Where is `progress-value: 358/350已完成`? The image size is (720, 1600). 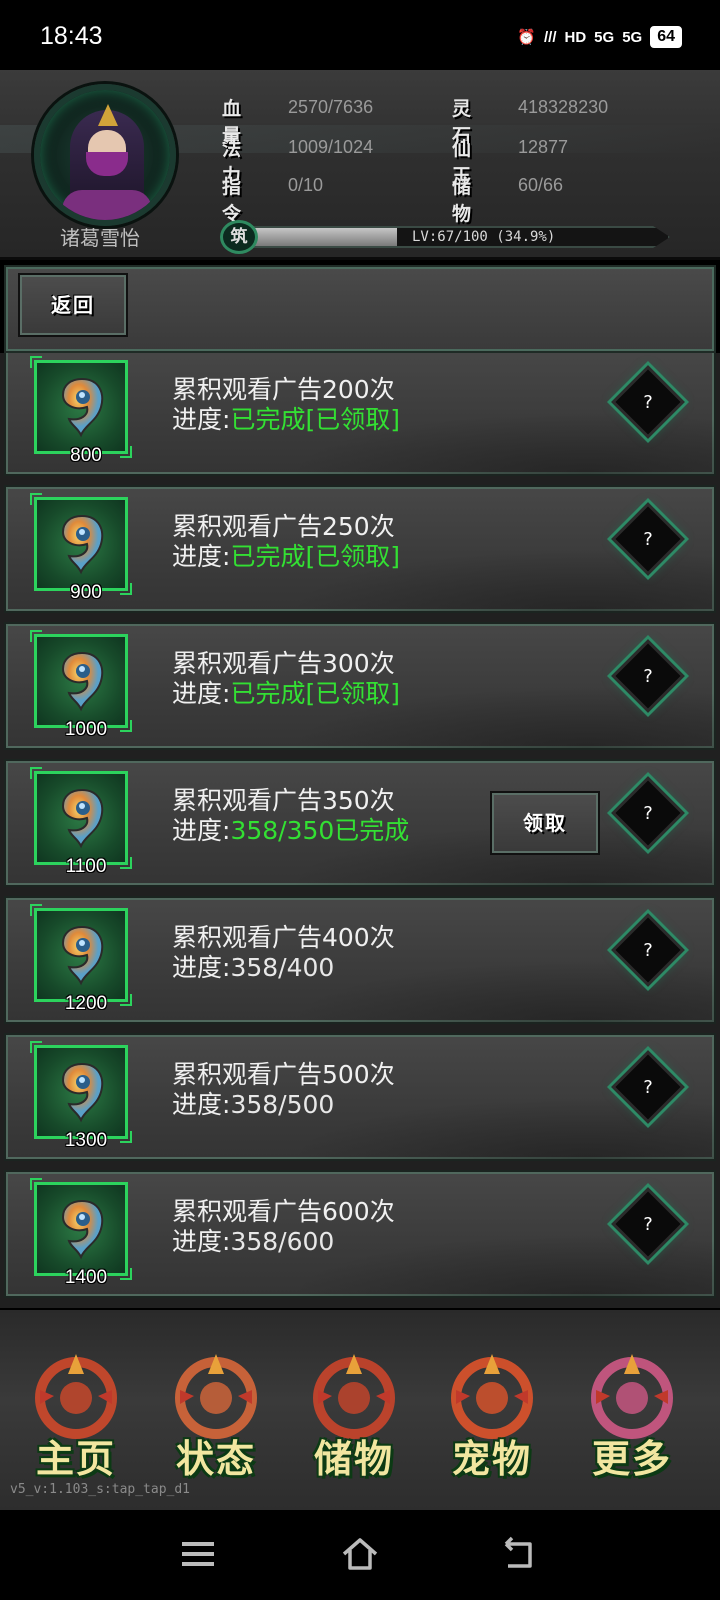 progress-value: 358/350已完成 is located at coordinates (320, 830).